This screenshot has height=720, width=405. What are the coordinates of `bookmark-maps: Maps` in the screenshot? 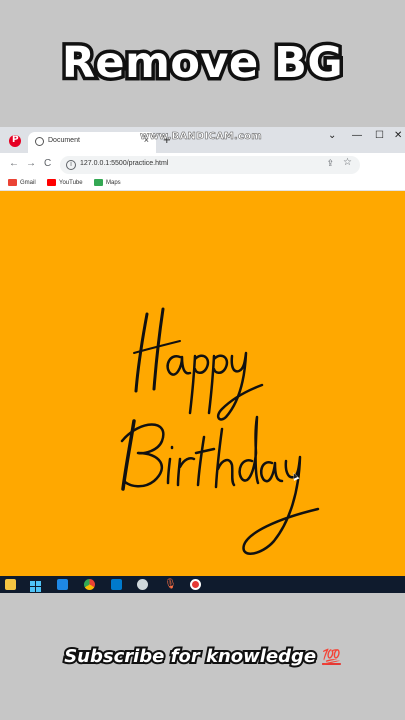 It's located at (107, 182).